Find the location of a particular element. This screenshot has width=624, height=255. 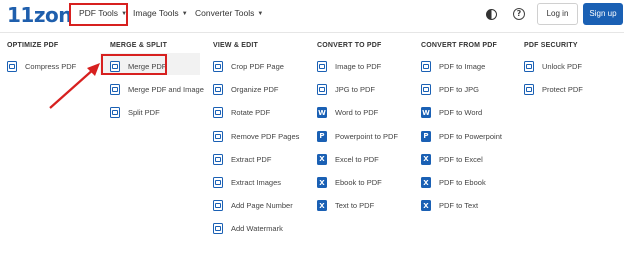

menu-item-label: PDF to Text is located at coordinates (459, 206).